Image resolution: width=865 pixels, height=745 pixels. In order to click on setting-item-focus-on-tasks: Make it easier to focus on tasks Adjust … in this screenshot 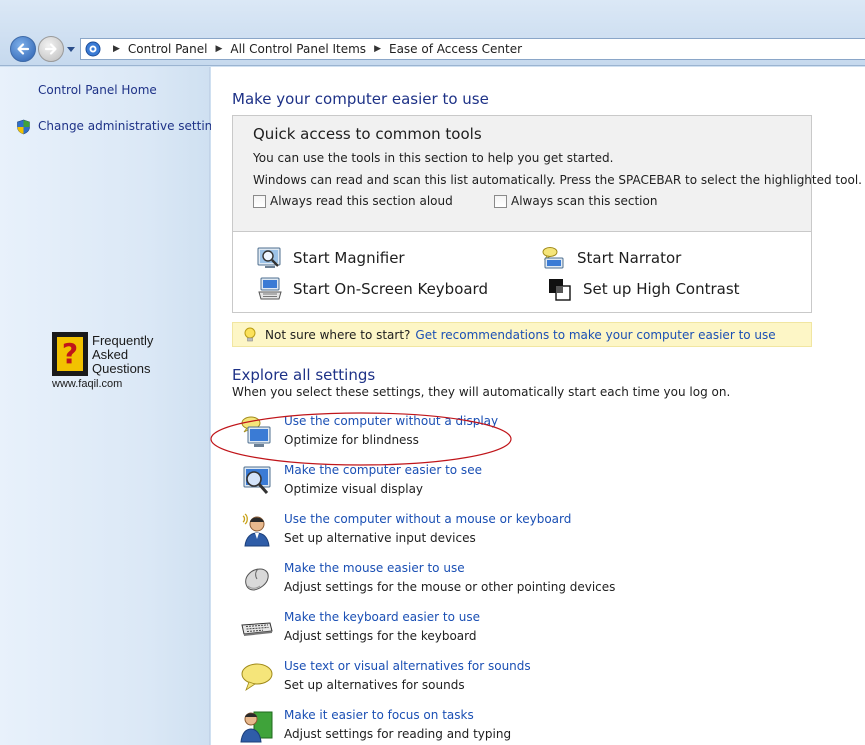, I will do `click(450, 726)`.